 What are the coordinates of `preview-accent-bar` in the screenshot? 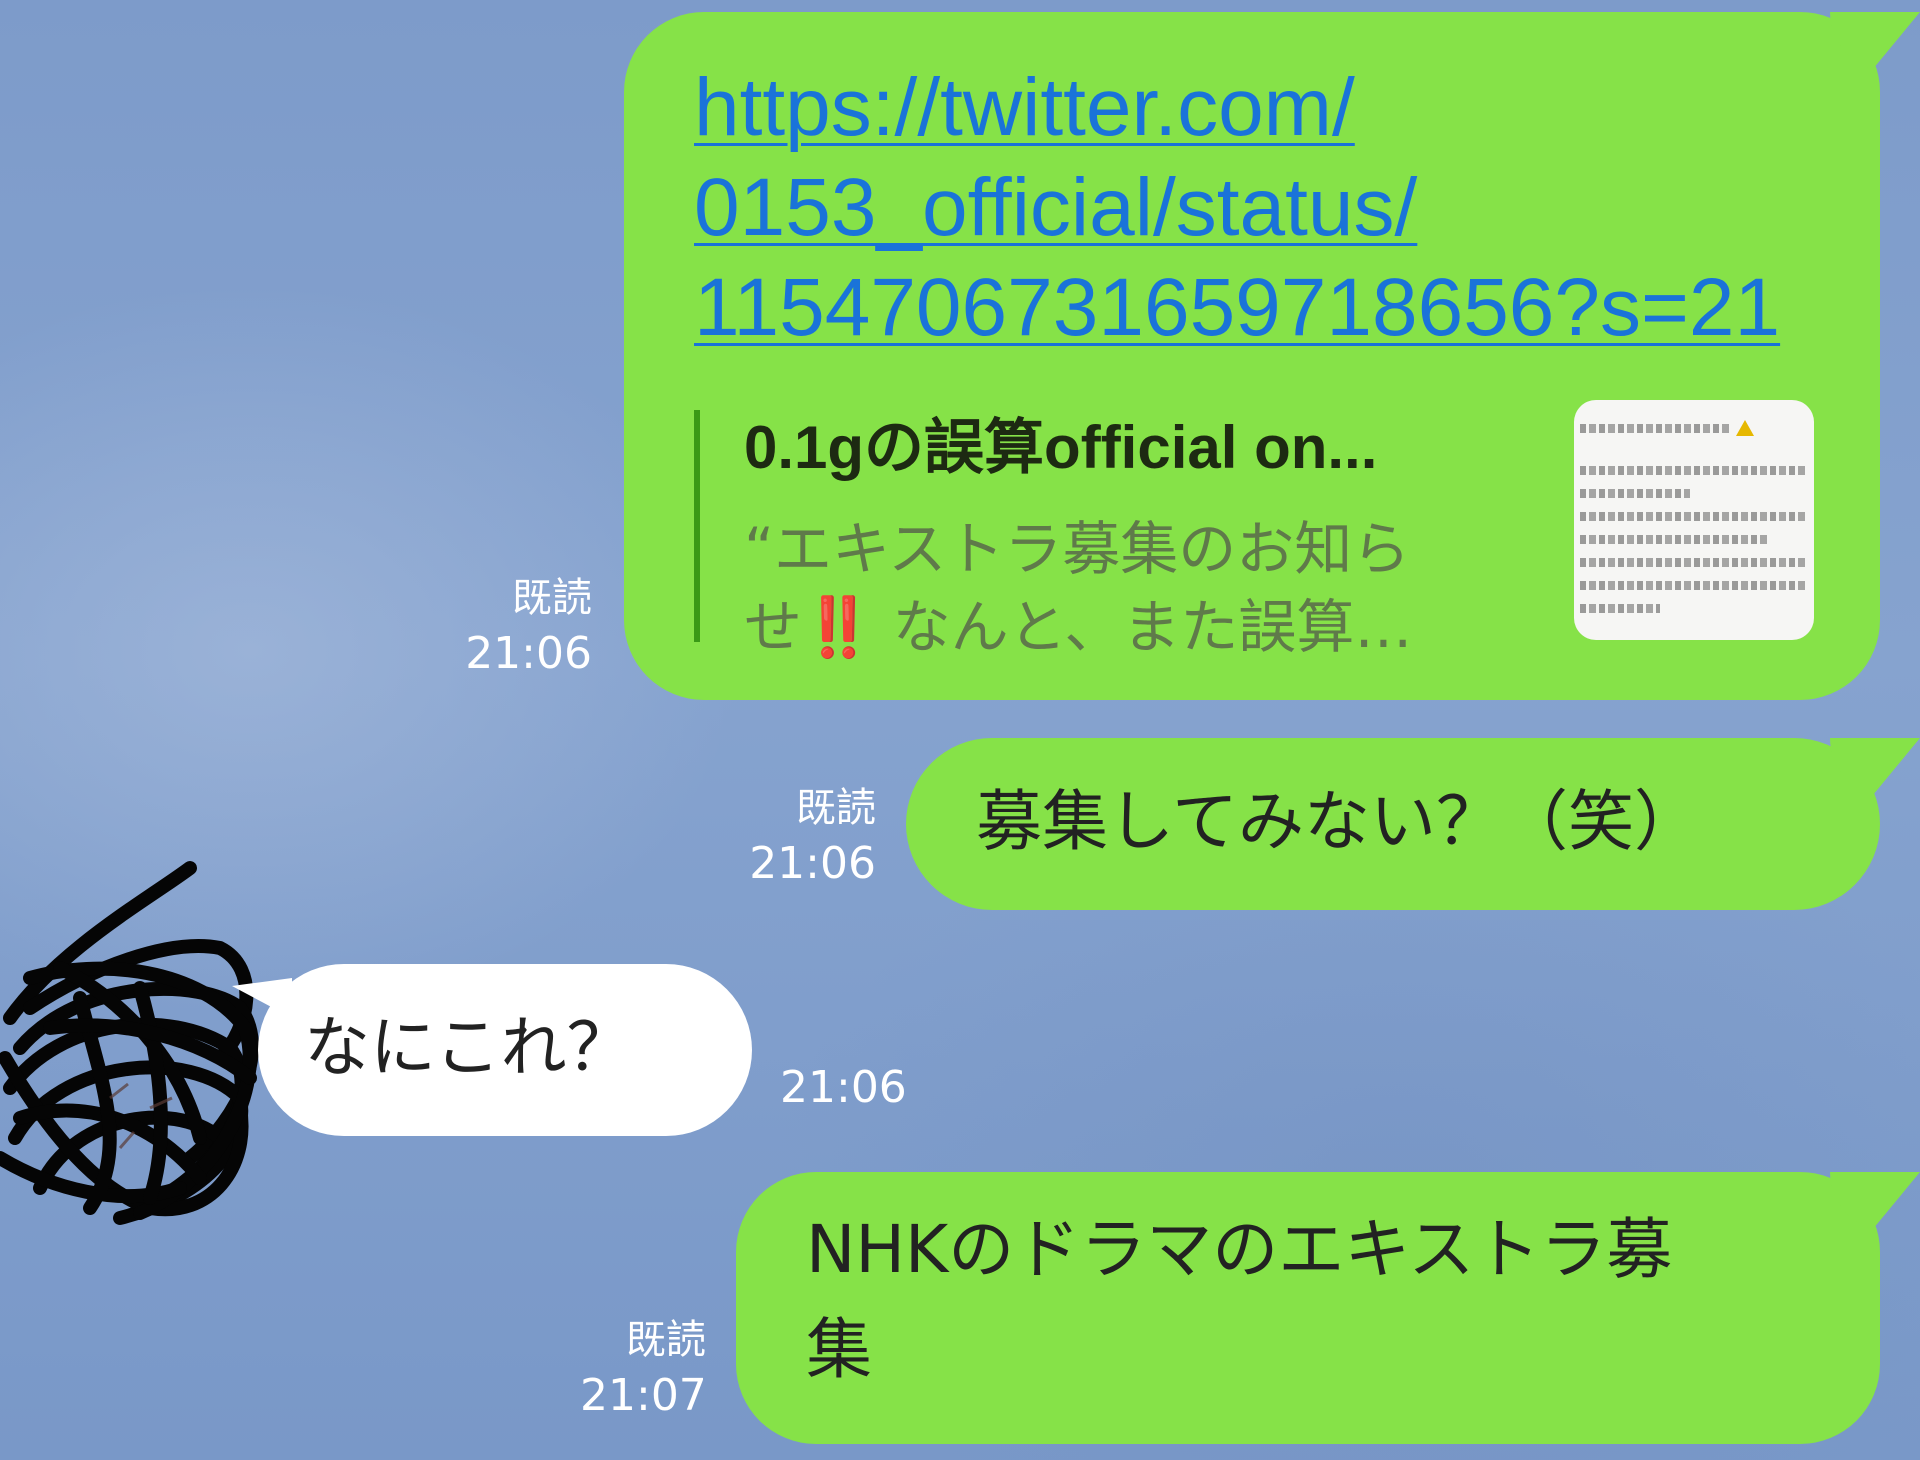 It's located at (697, 526).